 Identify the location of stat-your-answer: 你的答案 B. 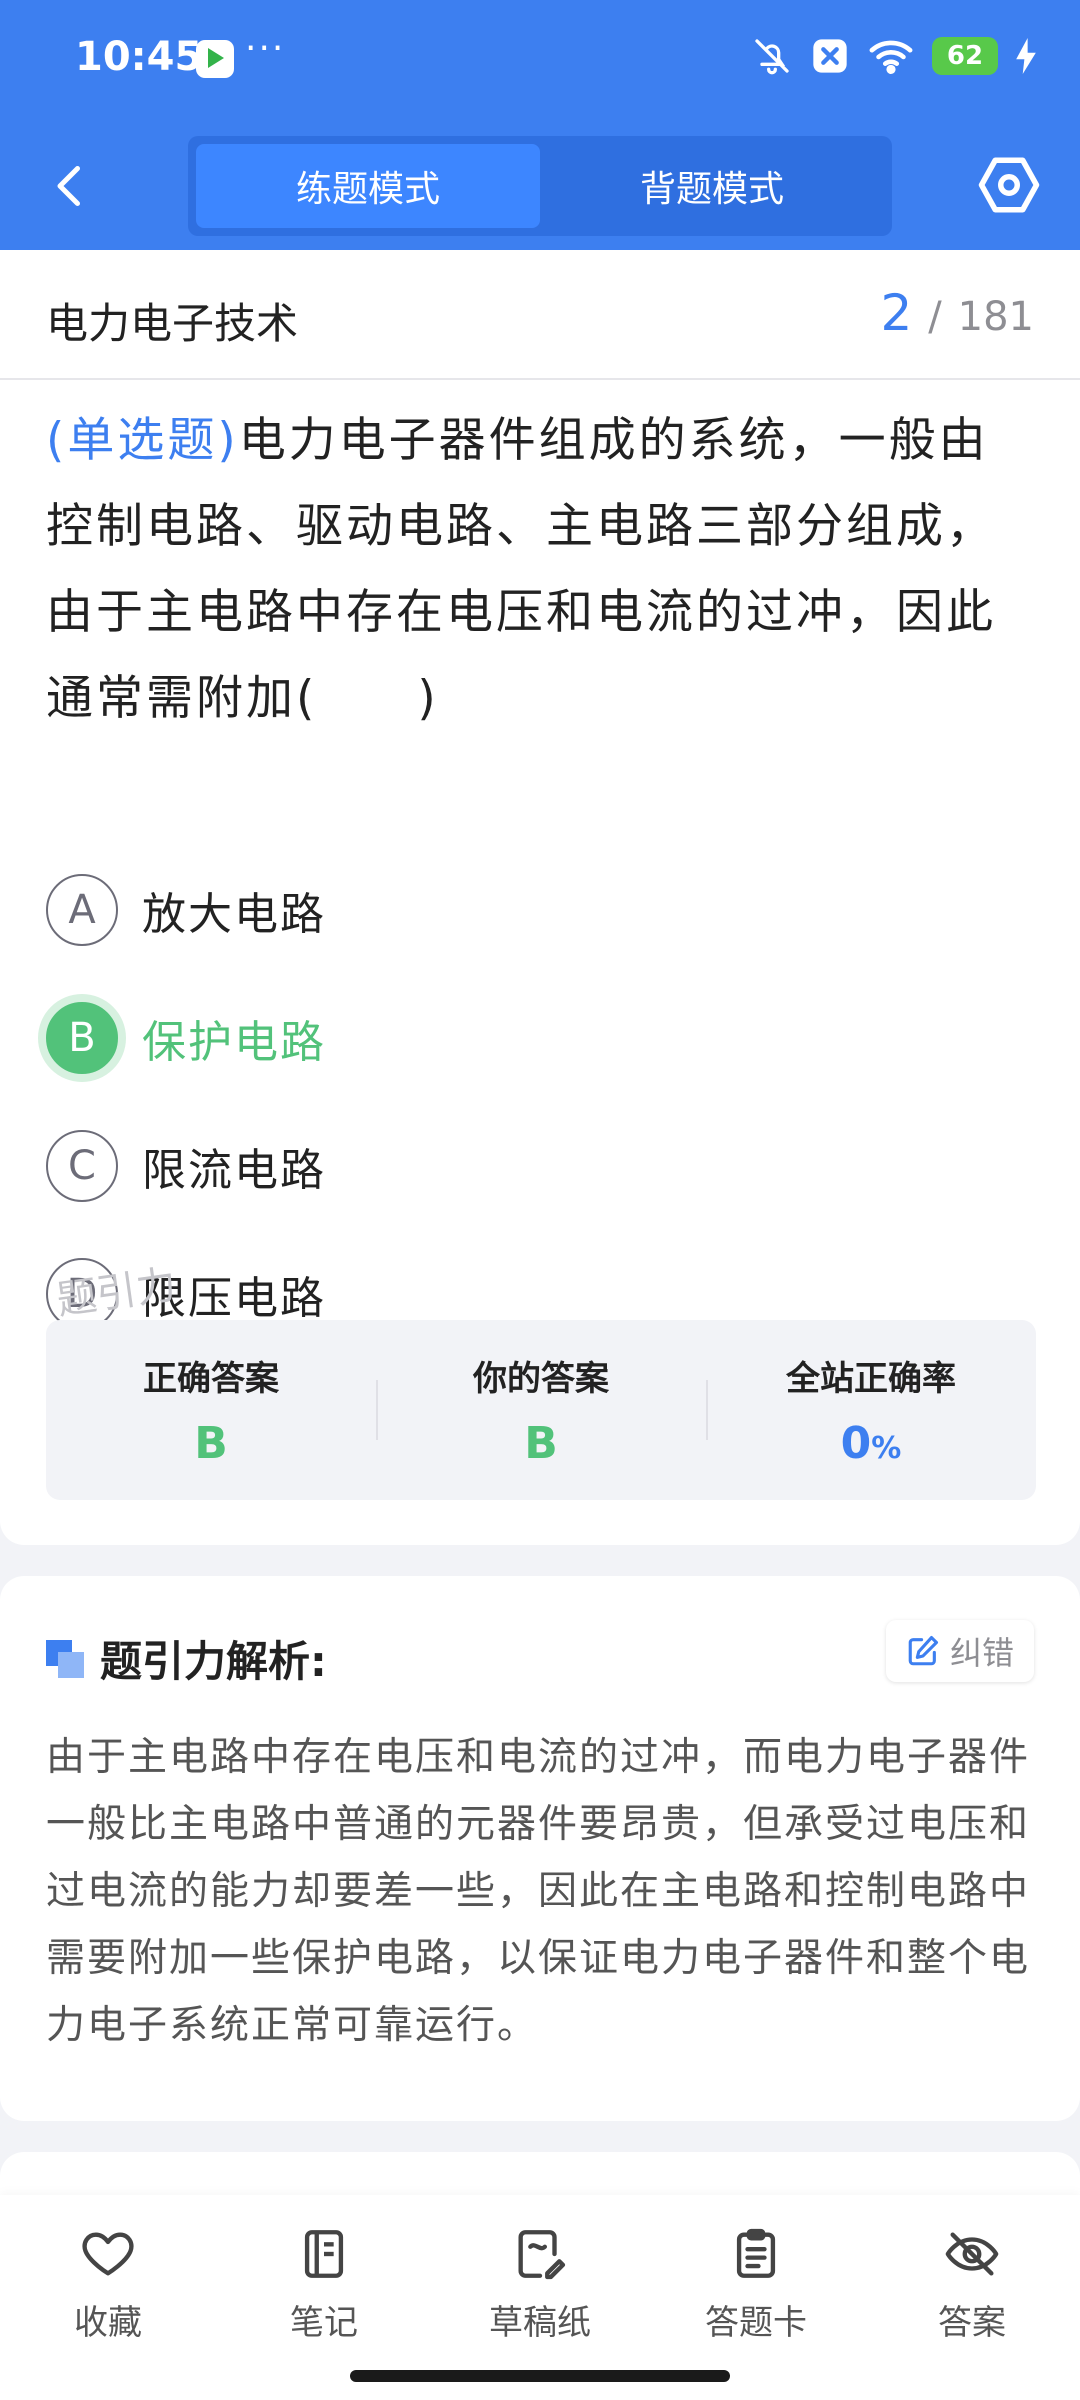
(541, 1410).